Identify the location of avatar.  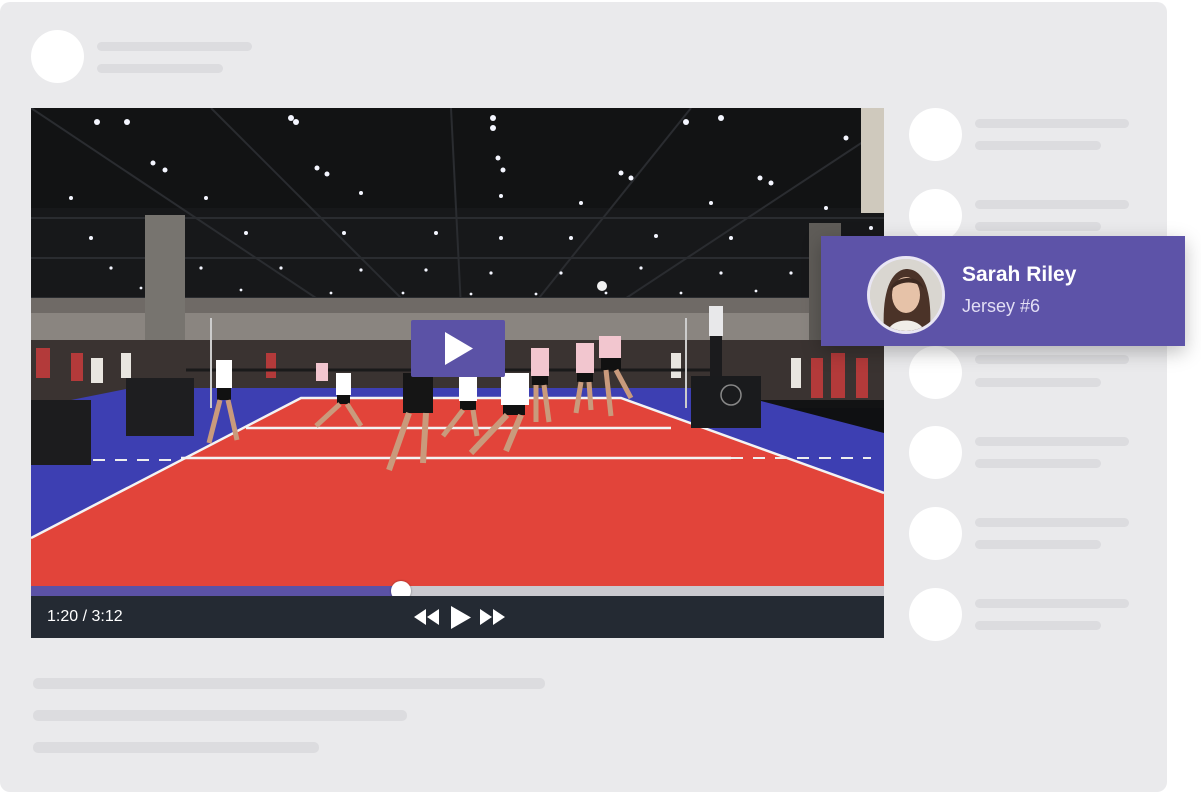
(906, 295).